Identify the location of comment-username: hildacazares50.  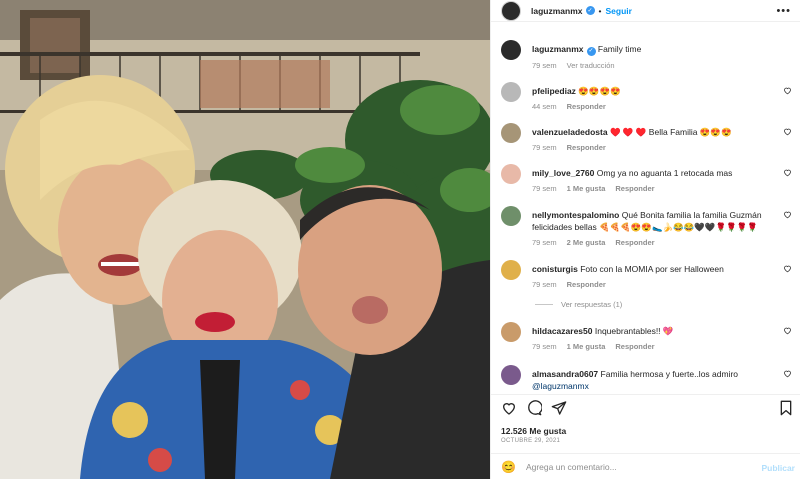
(562, 331).